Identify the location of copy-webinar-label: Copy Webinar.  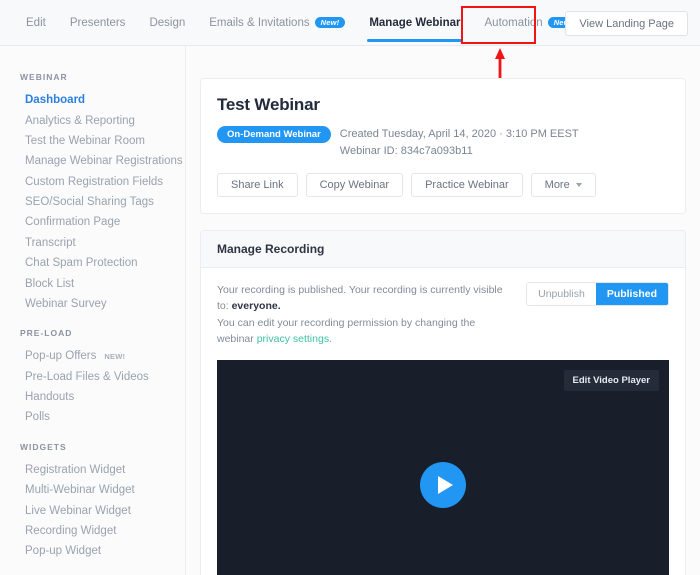
(354, 185).